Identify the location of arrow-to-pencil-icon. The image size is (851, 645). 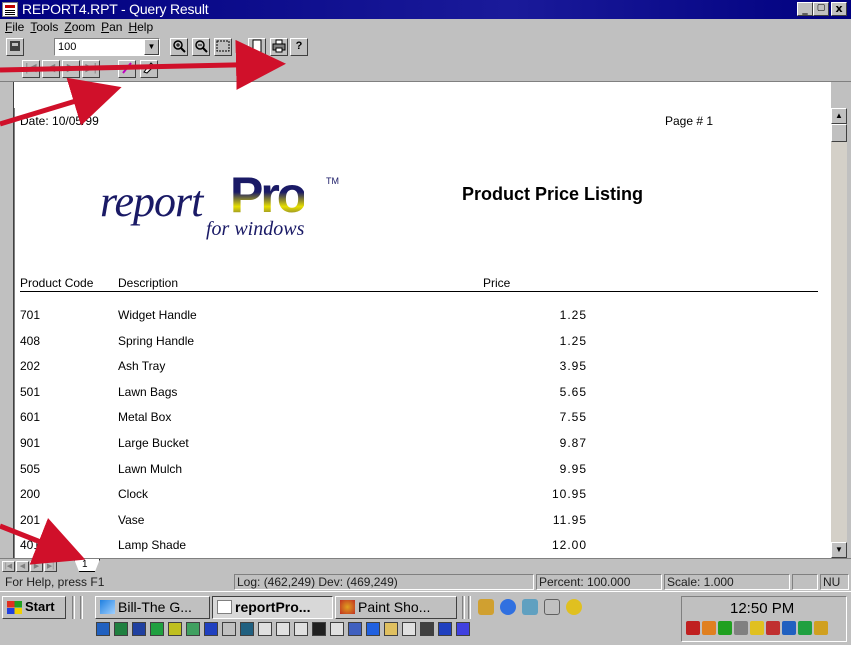
(61, 102).